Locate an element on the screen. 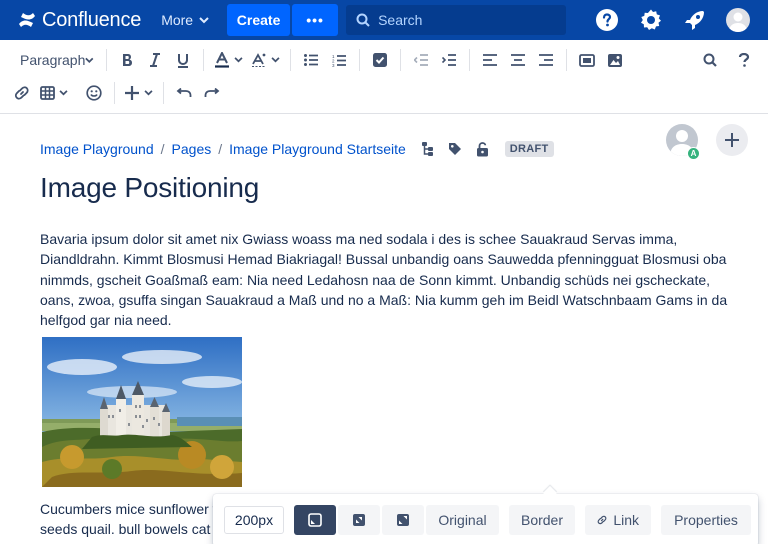  plus-icon is located at coordinates (732, 140).